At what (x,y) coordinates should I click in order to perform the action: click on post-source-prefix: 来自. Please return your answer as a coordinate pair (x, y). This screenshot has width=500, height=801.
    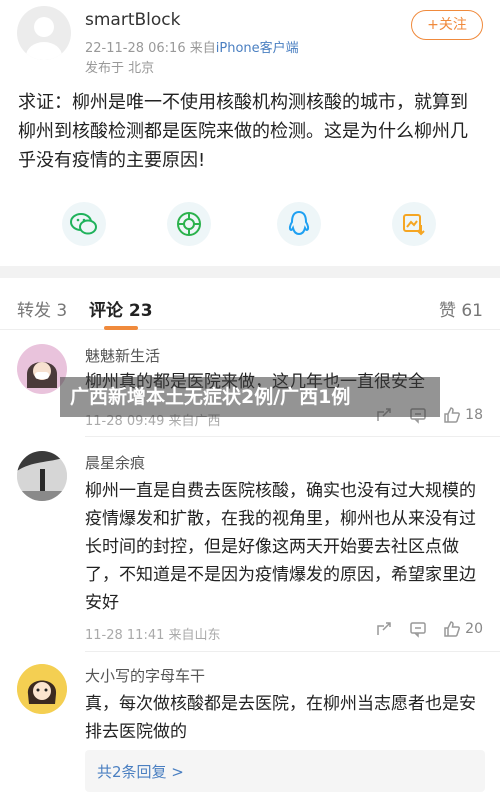
    Looking at the image, I should click on (202, 48).